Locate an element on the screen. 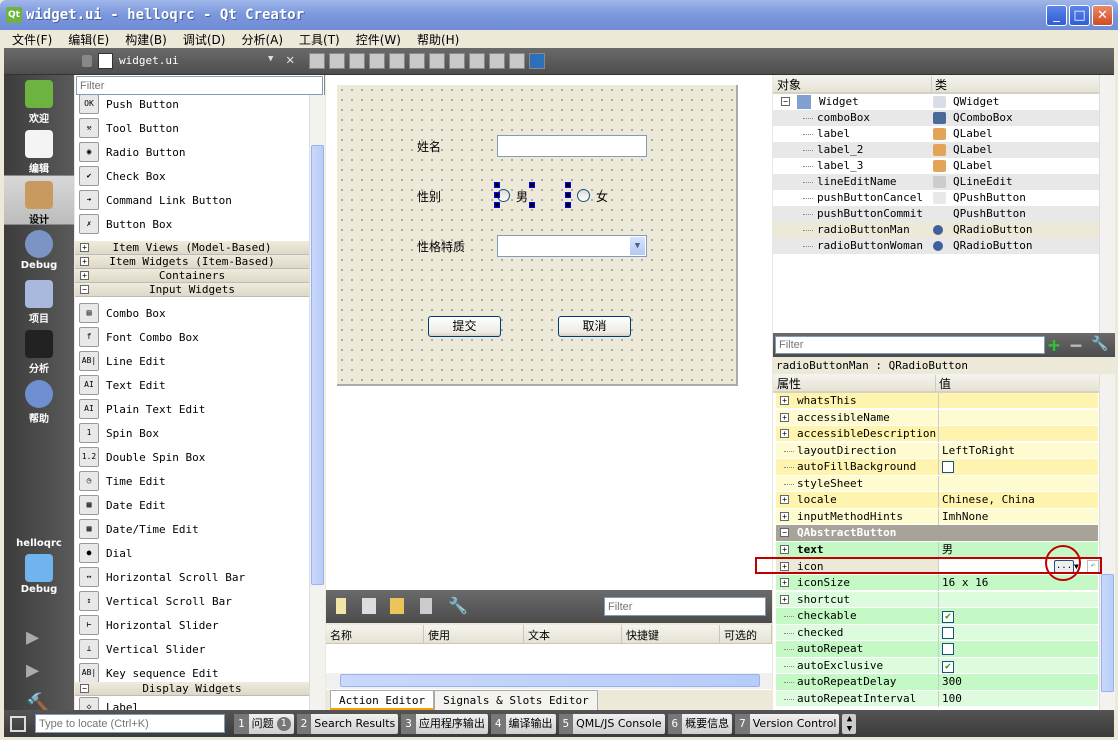 The height and width of the screenshot is (740, 1118). target-selector: helloqrc Debug is located at coordinates (39, 570).